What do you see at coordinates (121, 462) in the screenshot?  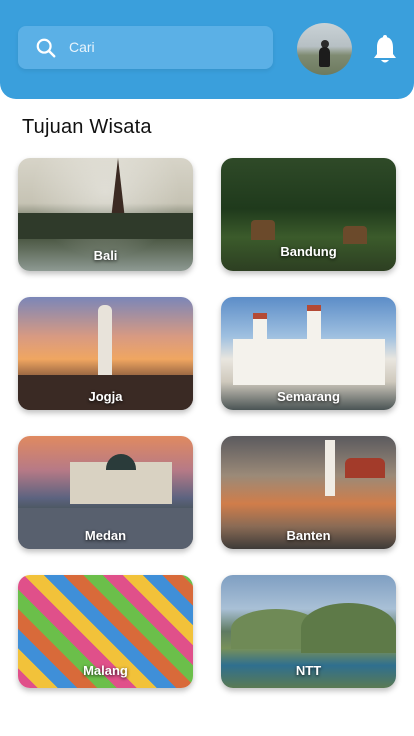 I see `dome-shape` at bounding box center [121, 462].